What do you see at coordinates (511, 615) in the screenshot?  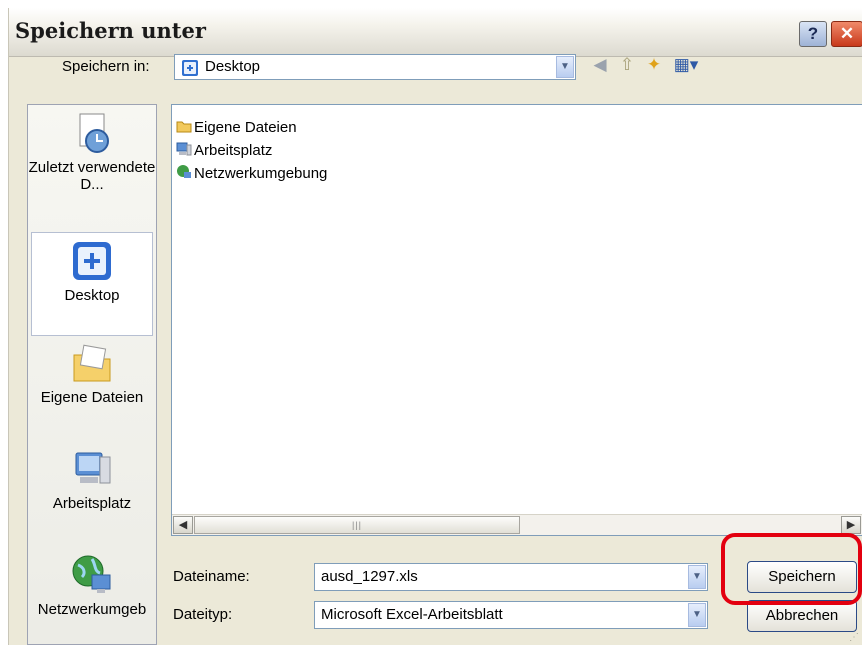 I see `filetype-select: Microsoft Excel-Arbeitsblatt ▼` at bounding box center [511, 615].